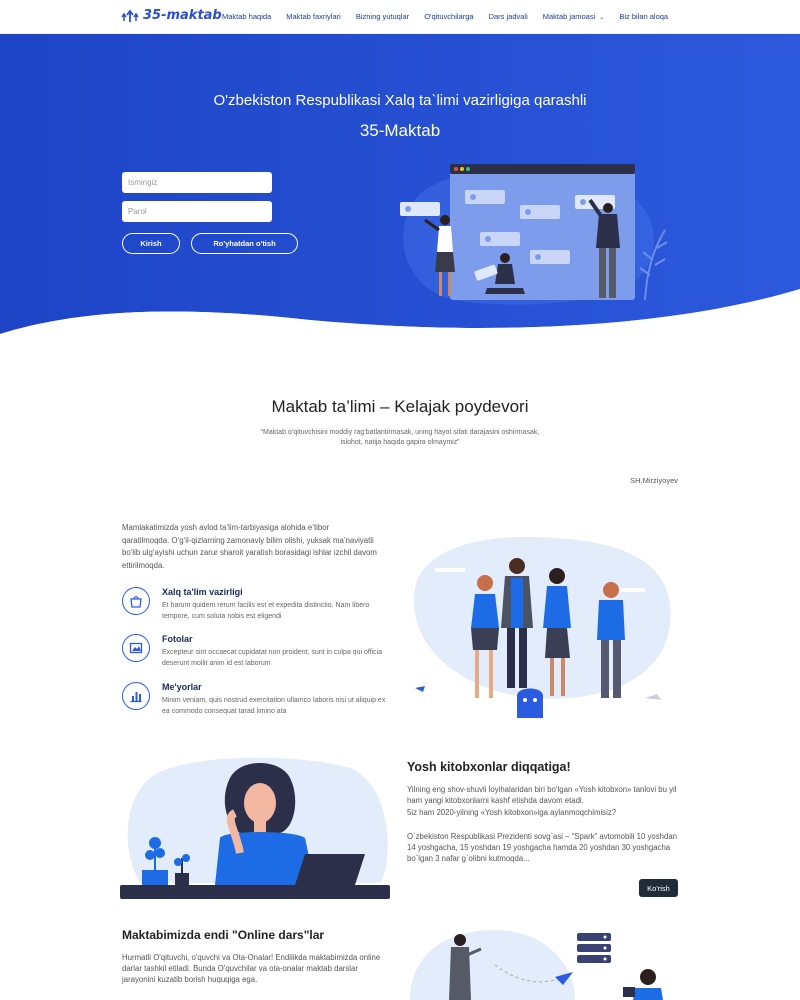 This screenshot has height=1000, width=800. I want to click on view-button: Ko'rish, so click(658, 888).